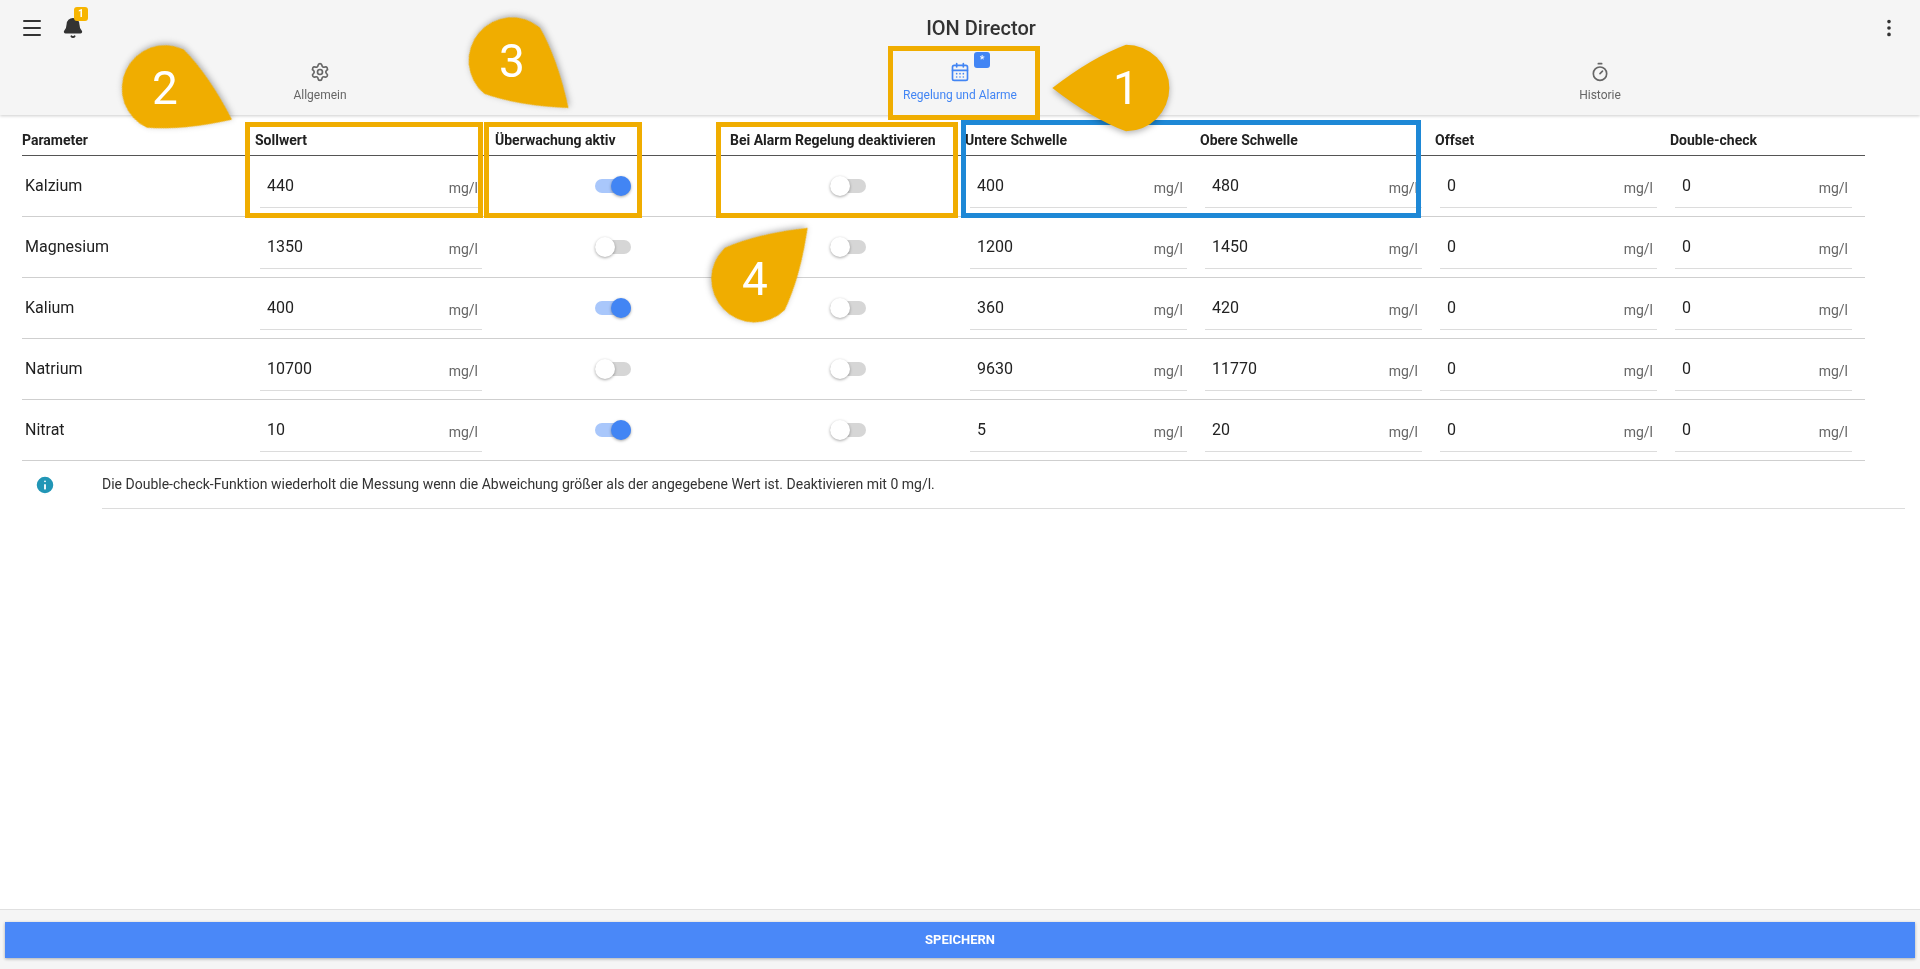 Image resolution: width=1920 pixels, height=969 pixels. I want to click on number-input: 10700, so click(327, 368).